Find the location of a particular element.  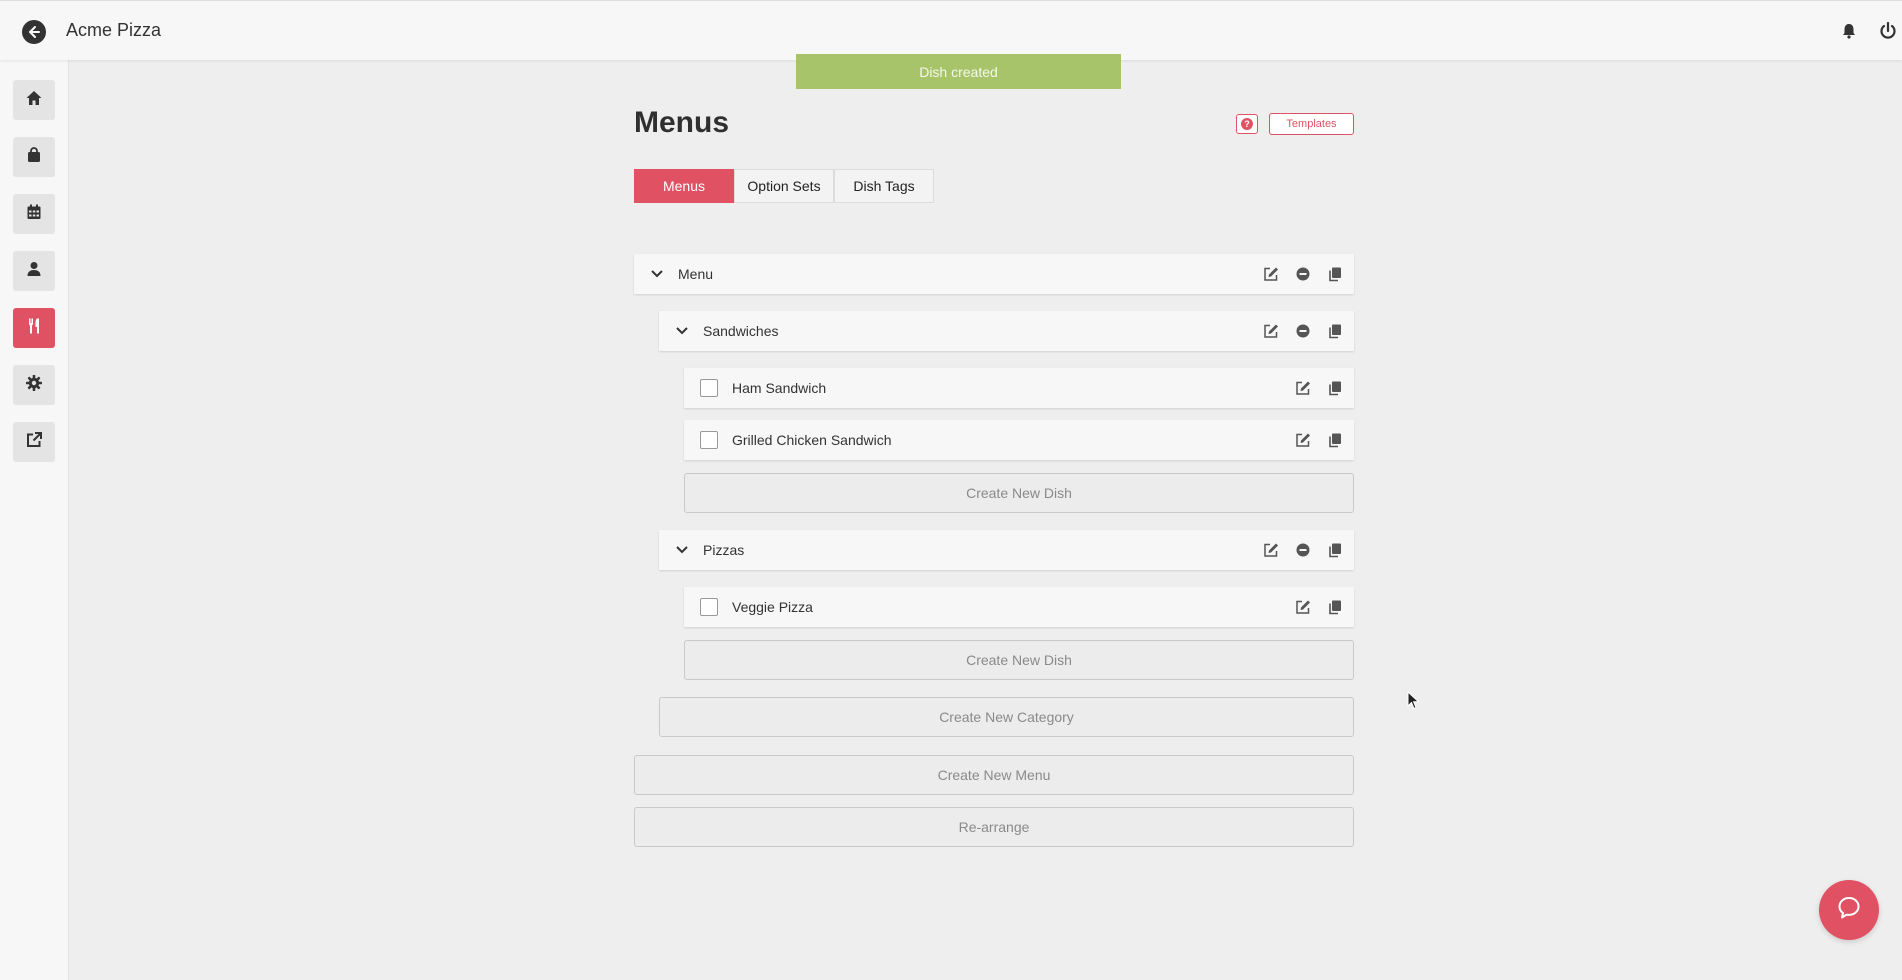

chat-bubble-icon is located at coordinates (1849, 910).